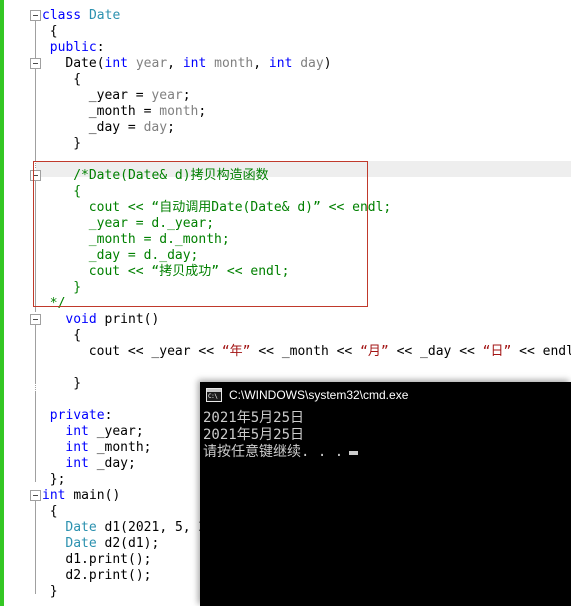 The width and height of the screenshot is (571, 606). I want to click on code-token: month, so click(179, 111).